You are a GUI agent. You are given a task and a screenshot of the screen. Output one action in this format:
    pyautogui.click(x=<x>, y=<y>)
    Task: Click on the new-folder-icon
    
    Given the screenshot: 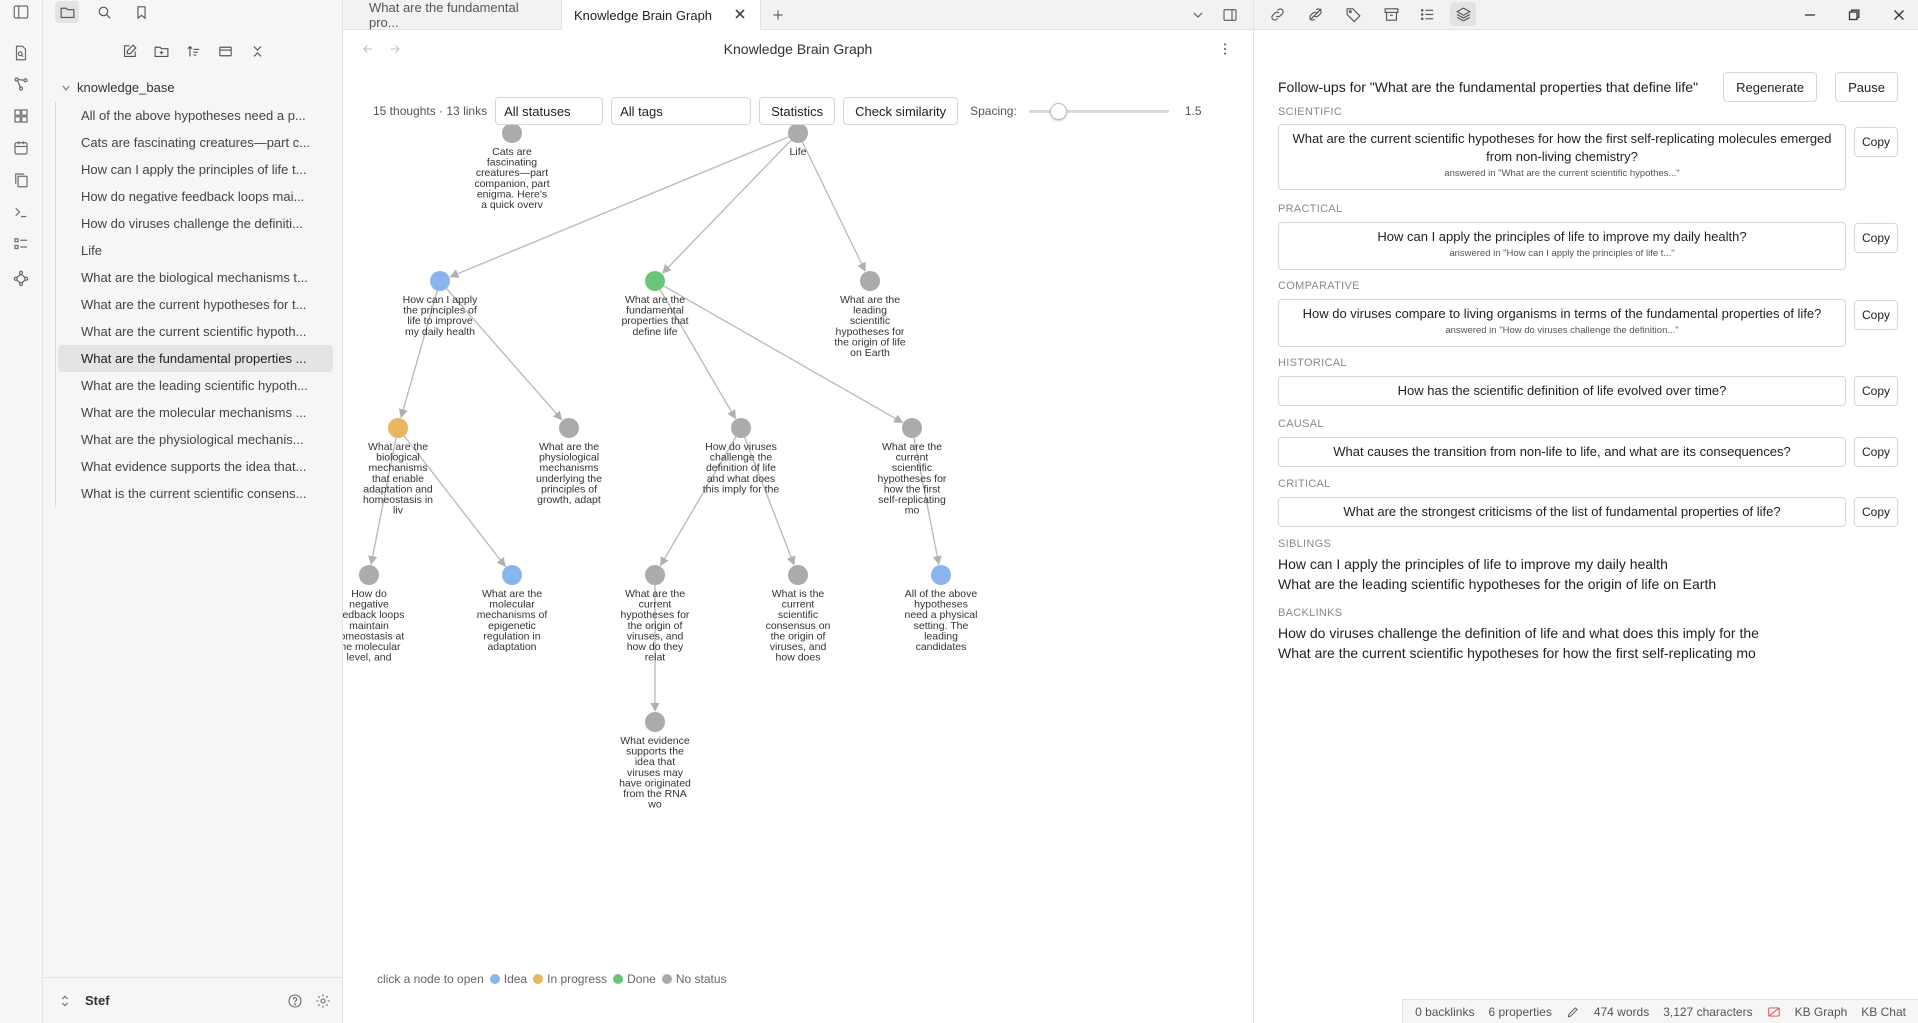 What is the action you would take?
    pyautogui.click(x=161, y=51)
    